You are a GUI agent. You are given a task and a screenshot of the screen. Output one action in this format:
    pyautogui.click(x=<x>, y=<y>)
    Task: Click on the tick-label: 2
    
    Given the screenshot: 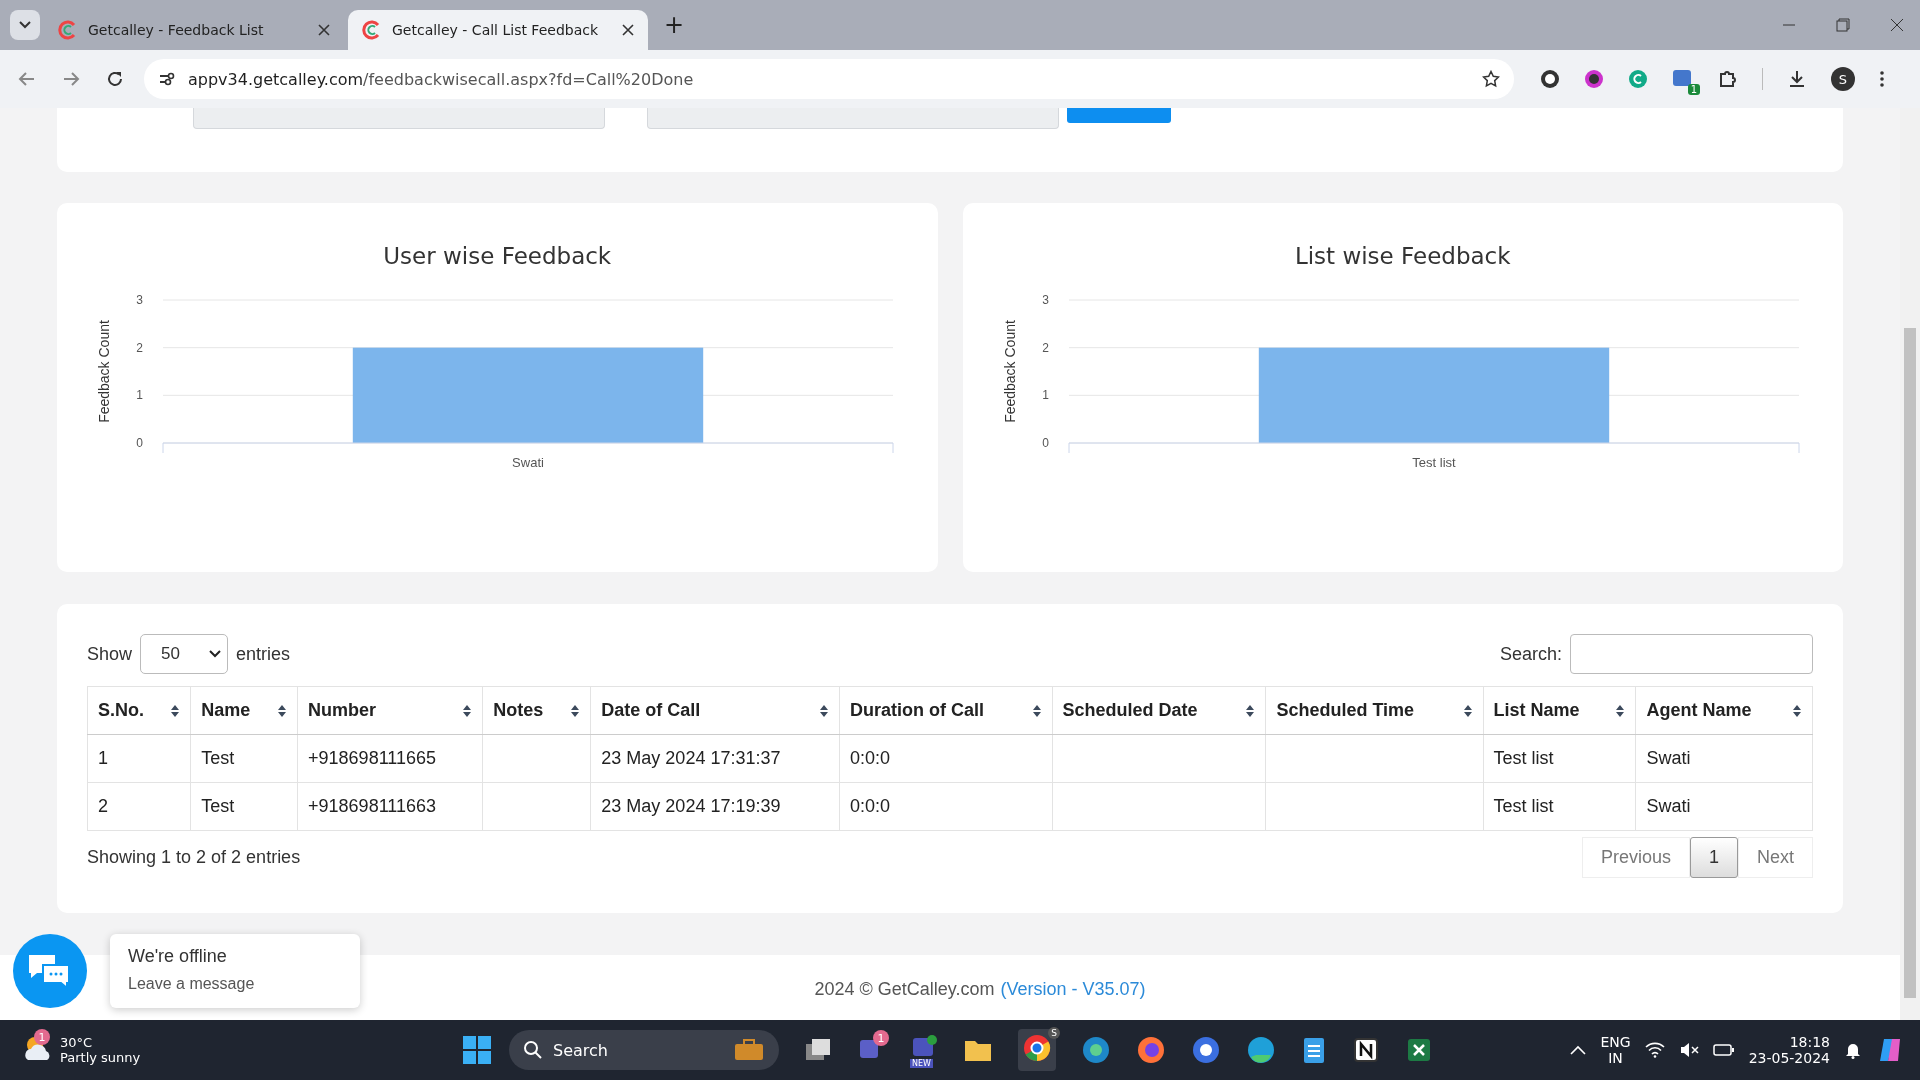 What is the action you would take?
    pyautogui.click(x=1045, y=347)
    